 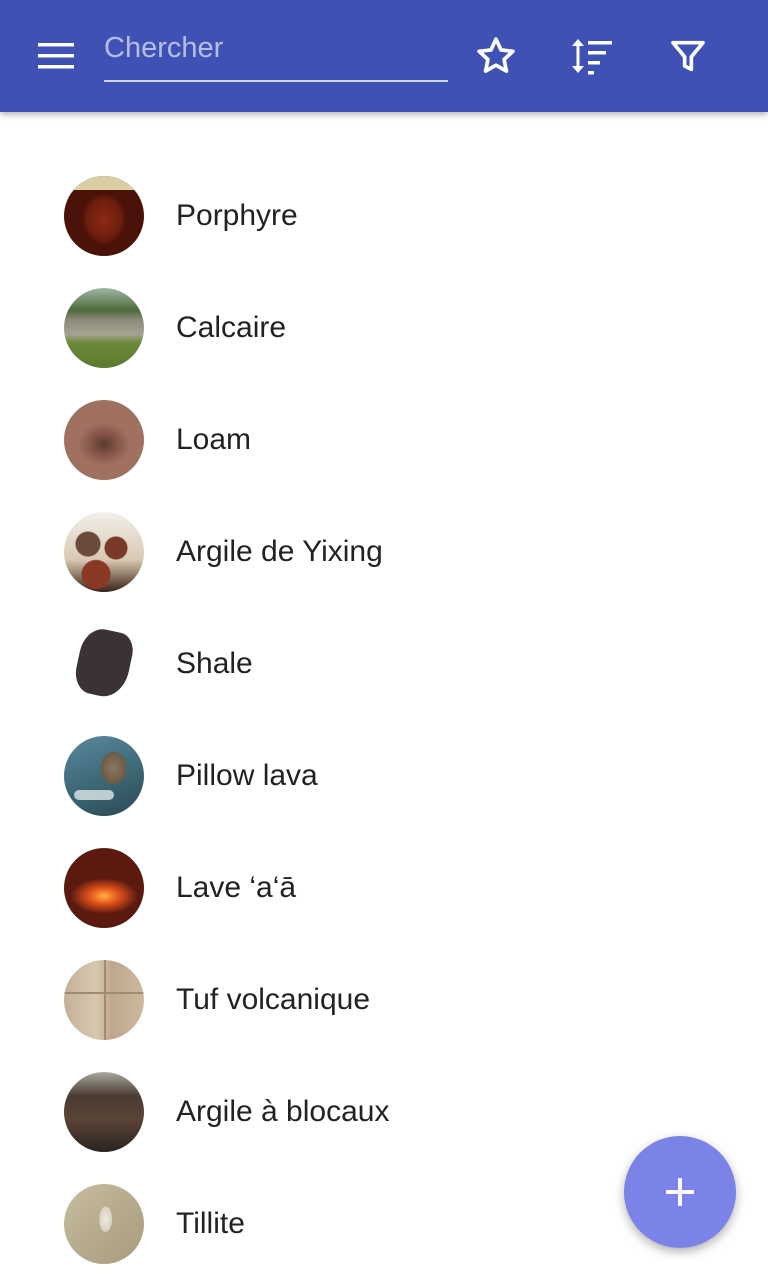 I want to click on sort-button, so click(x=592, y=56).